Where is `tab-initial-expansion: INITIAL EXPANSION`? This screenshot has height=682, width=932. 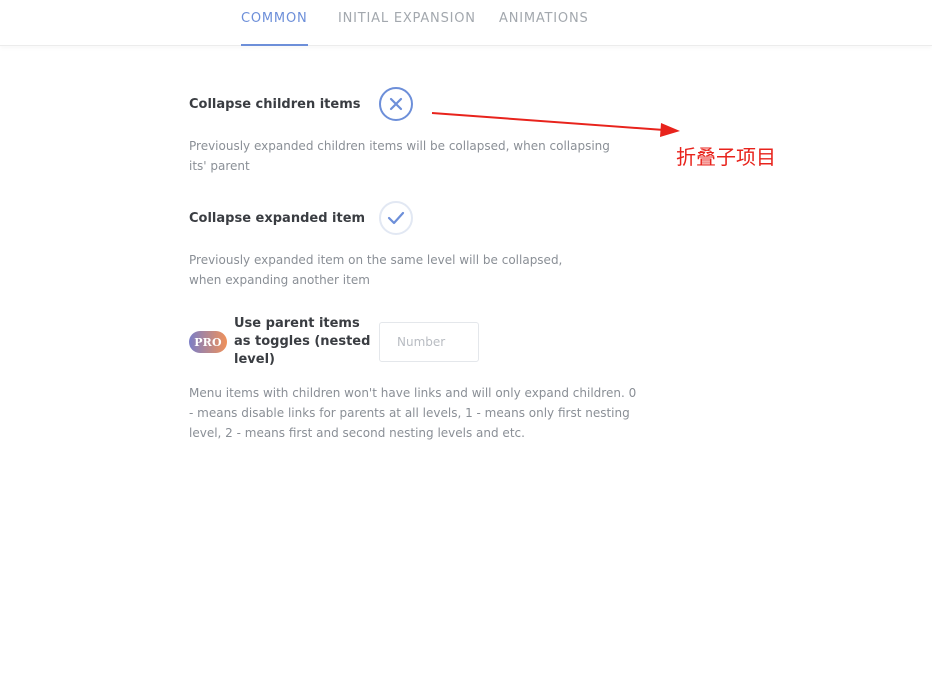
tab-initial-expansion: INITIAL EXPANSION is located at coordinates (407, 22).